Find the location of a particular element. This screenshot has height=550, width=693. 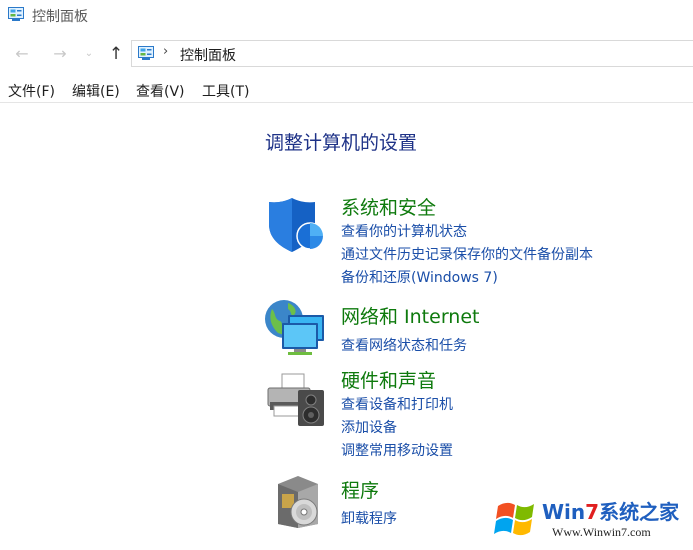

title-bar: 控制面板 is located at coordinates (346, 15).